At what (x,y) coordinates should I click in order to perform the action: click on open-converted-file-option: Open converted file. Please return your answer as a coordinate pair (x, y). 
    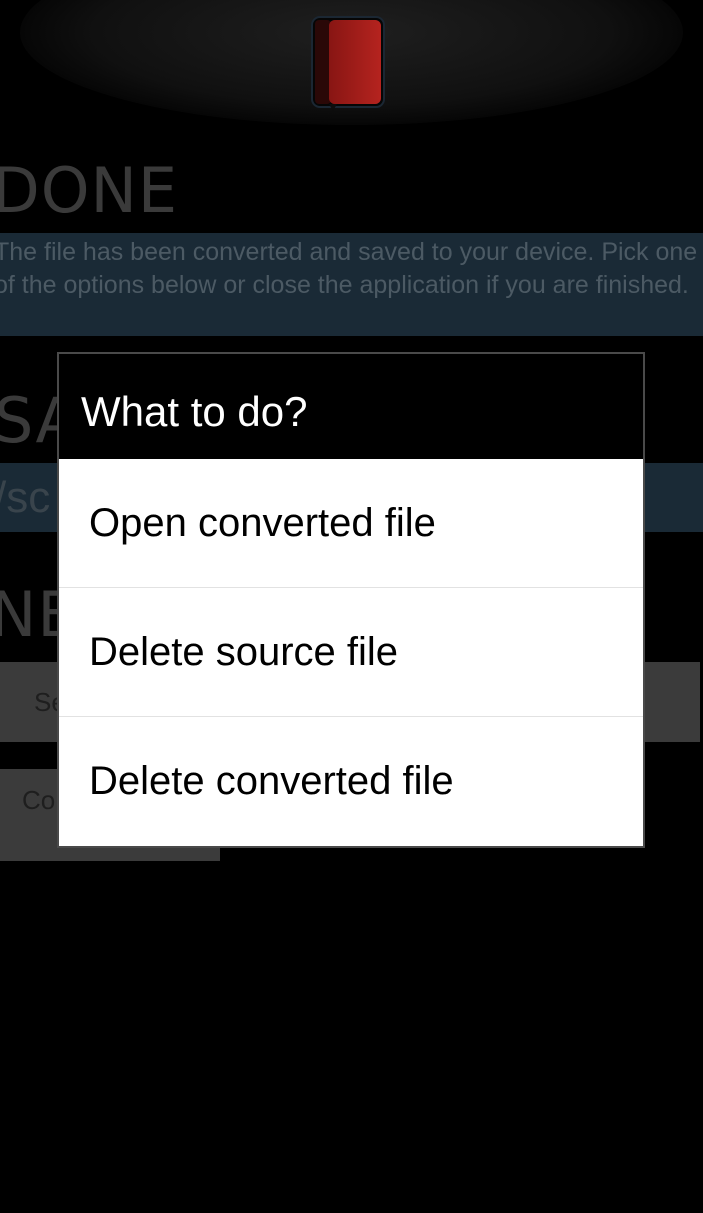
    Looking at the image, I should click on (351, 523).